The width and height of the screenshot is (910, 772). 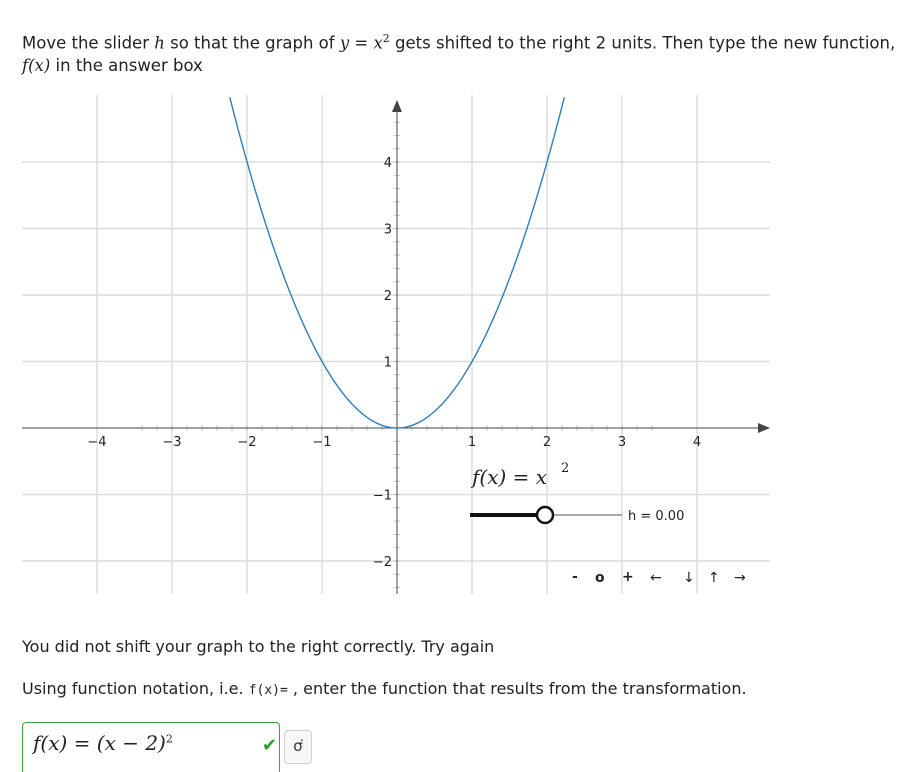 What do you see at coordinates (171, 442) in the screenshot?
I see `x-tick-label: −3` at bounding box center [171, 442].